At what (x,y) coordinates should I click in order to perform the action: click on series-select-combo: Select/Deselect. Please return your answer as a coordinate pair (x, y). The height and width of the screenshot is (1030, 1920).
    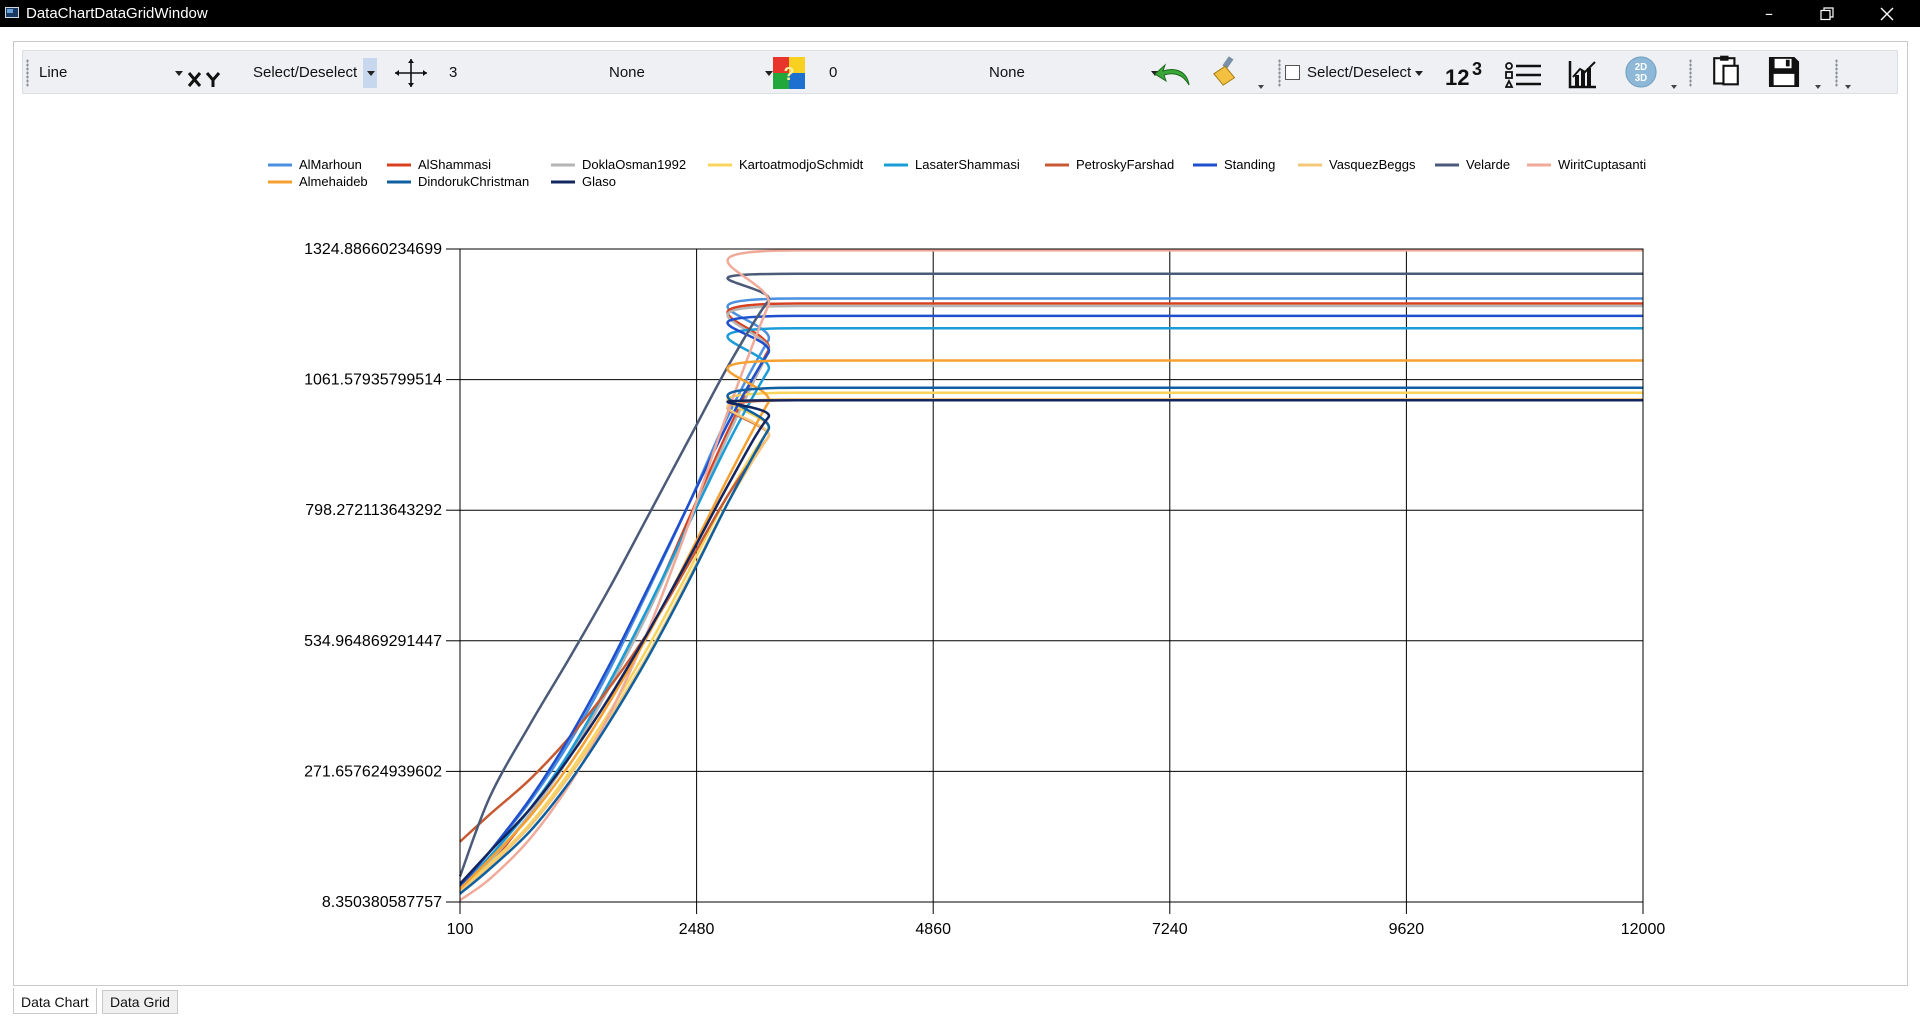
    Looking at the image, I should click on (1355, 73).